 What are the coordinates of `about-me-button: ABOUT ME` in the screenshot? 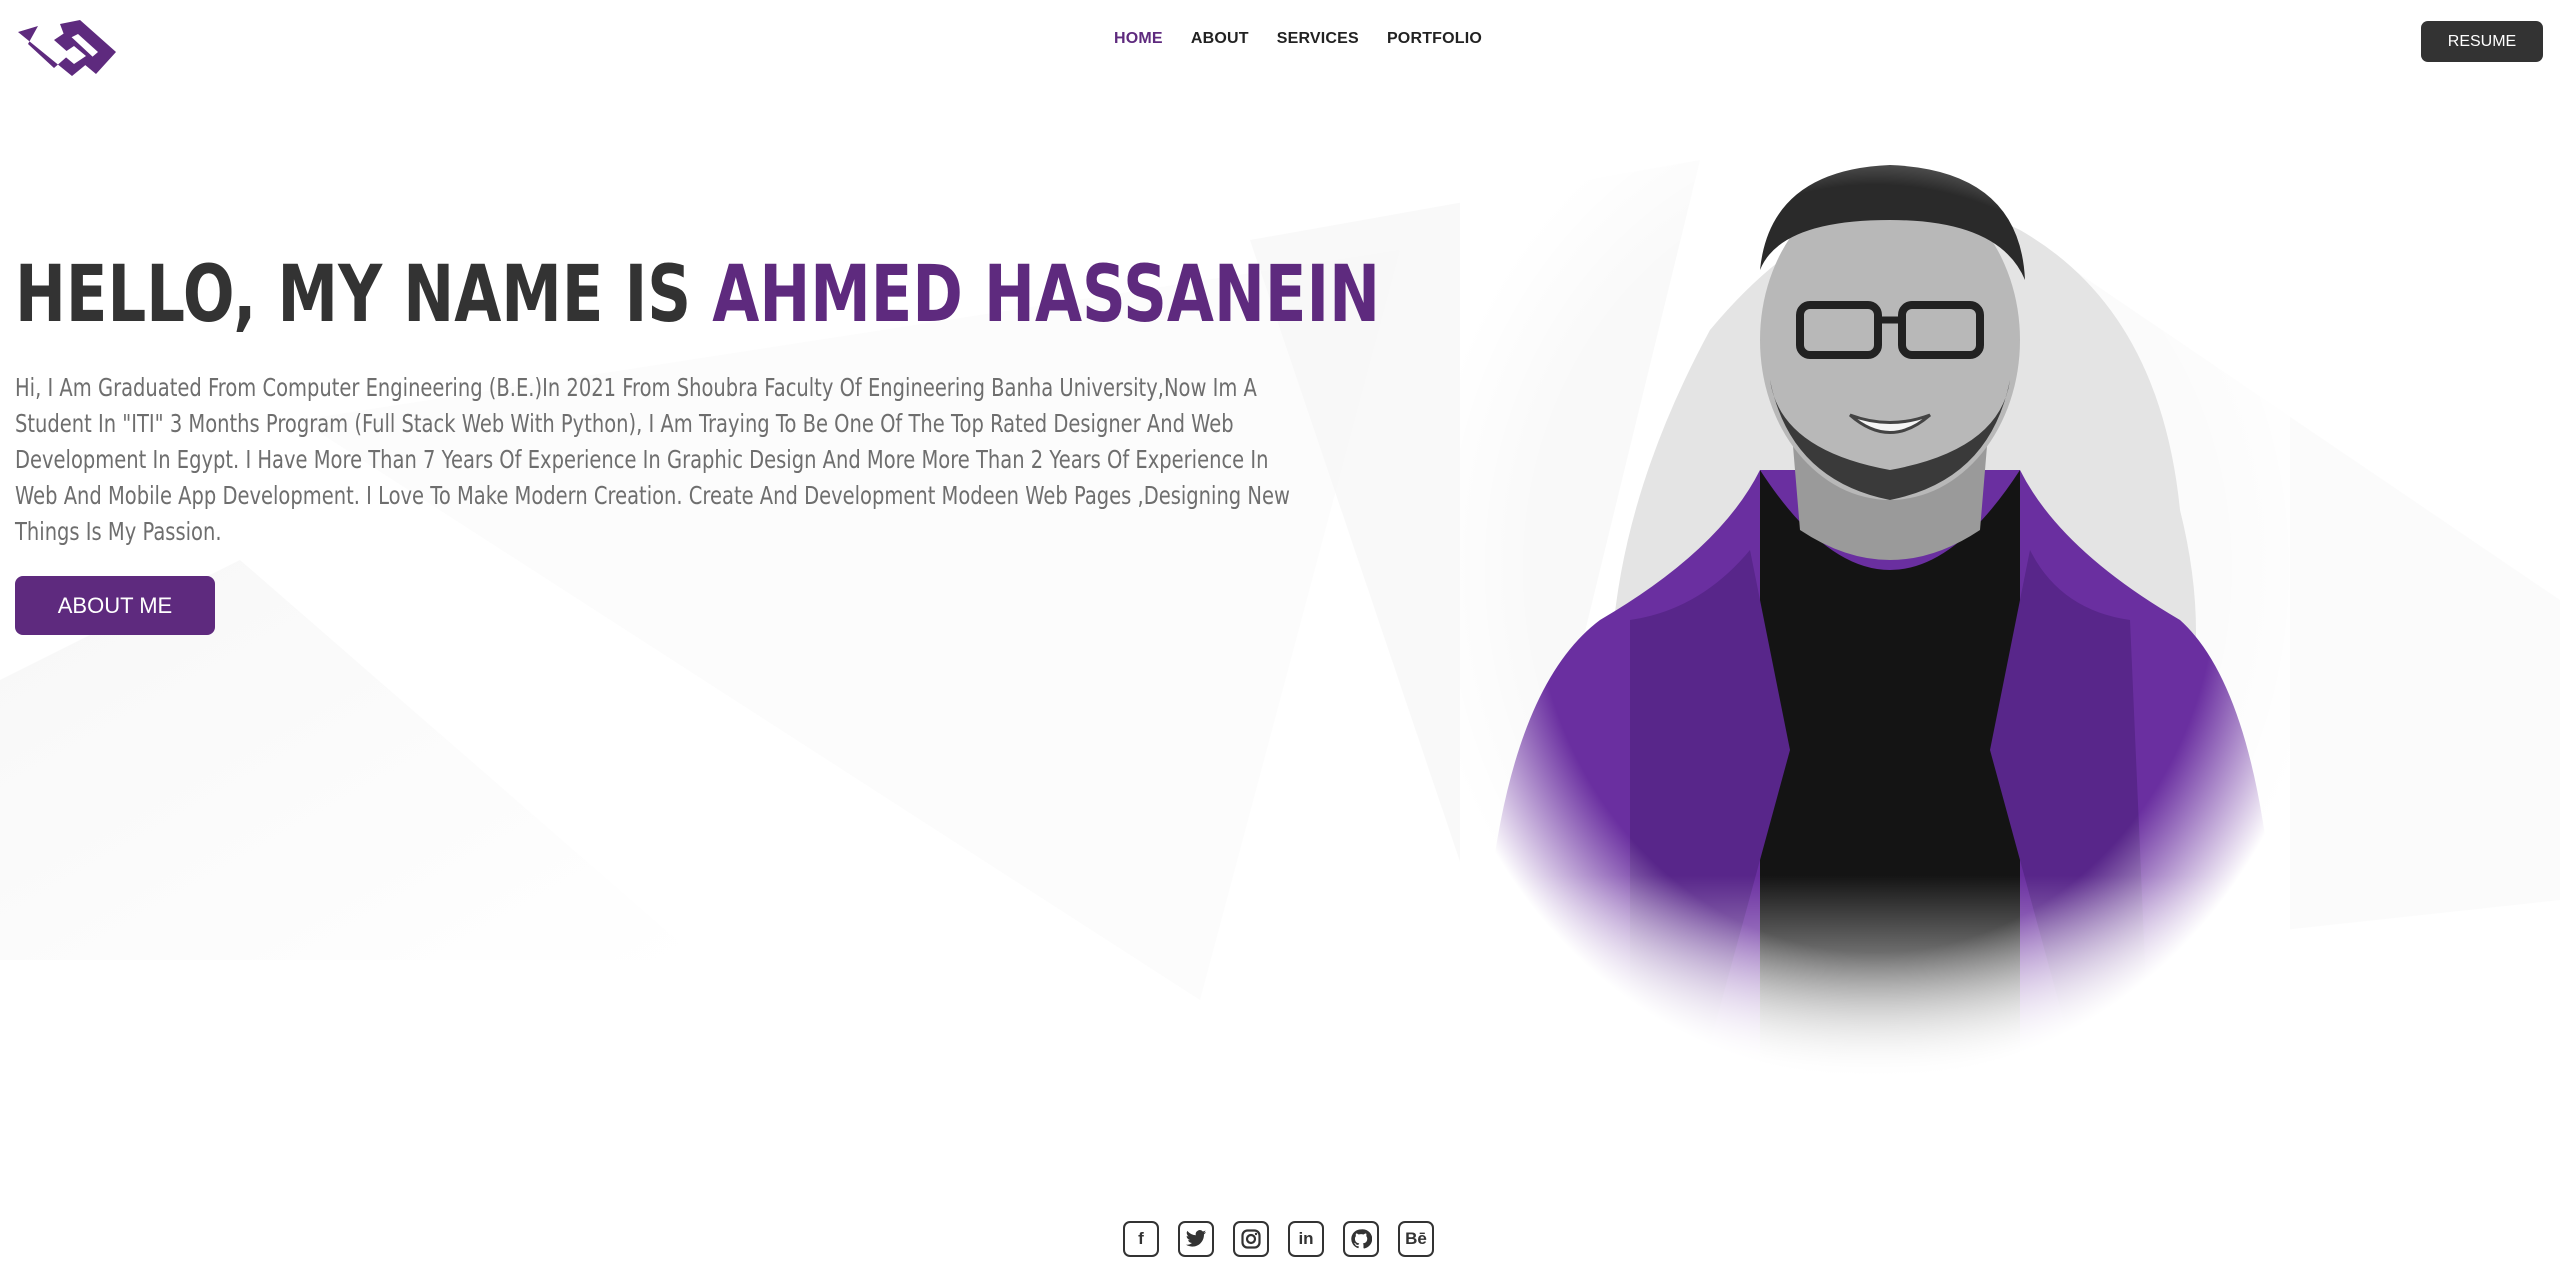 It's located at (115, 605).